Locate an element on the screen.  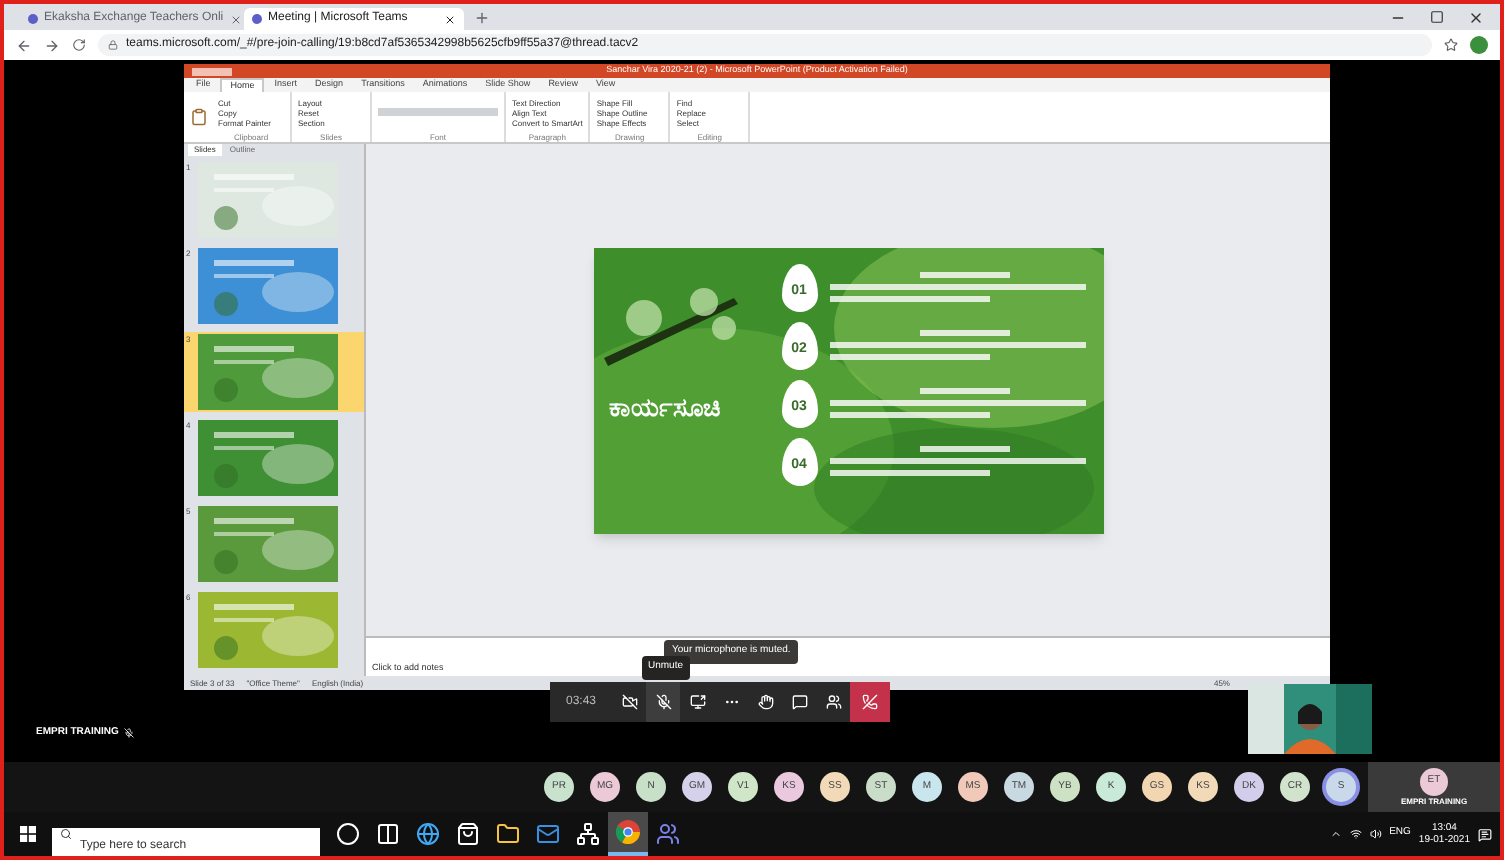
font-format-icons is located at coordinates (438, 112).